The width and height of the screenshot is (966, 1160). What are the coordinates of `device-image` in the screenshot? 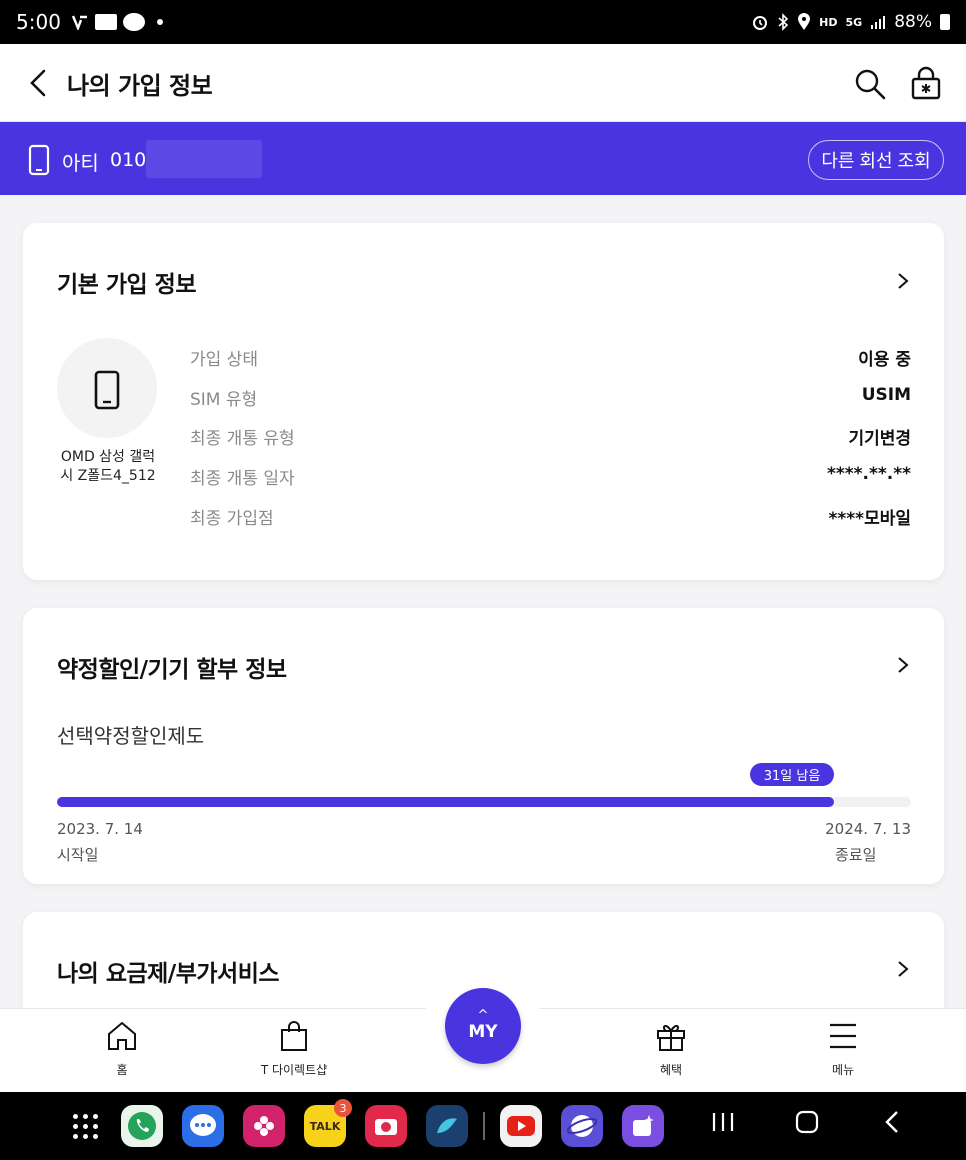 It's located at (107, 388).